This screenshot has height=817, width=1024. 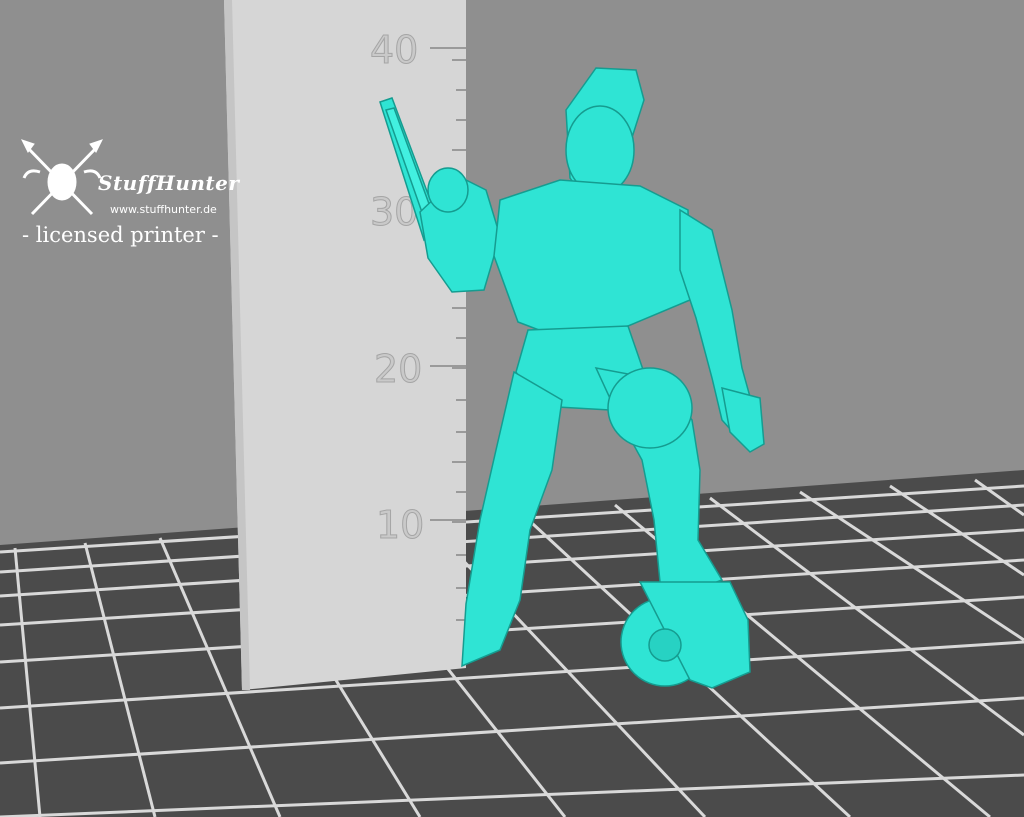 I want to click on watermark-tagline: - licensed printer -, so click(x=120, y=235).